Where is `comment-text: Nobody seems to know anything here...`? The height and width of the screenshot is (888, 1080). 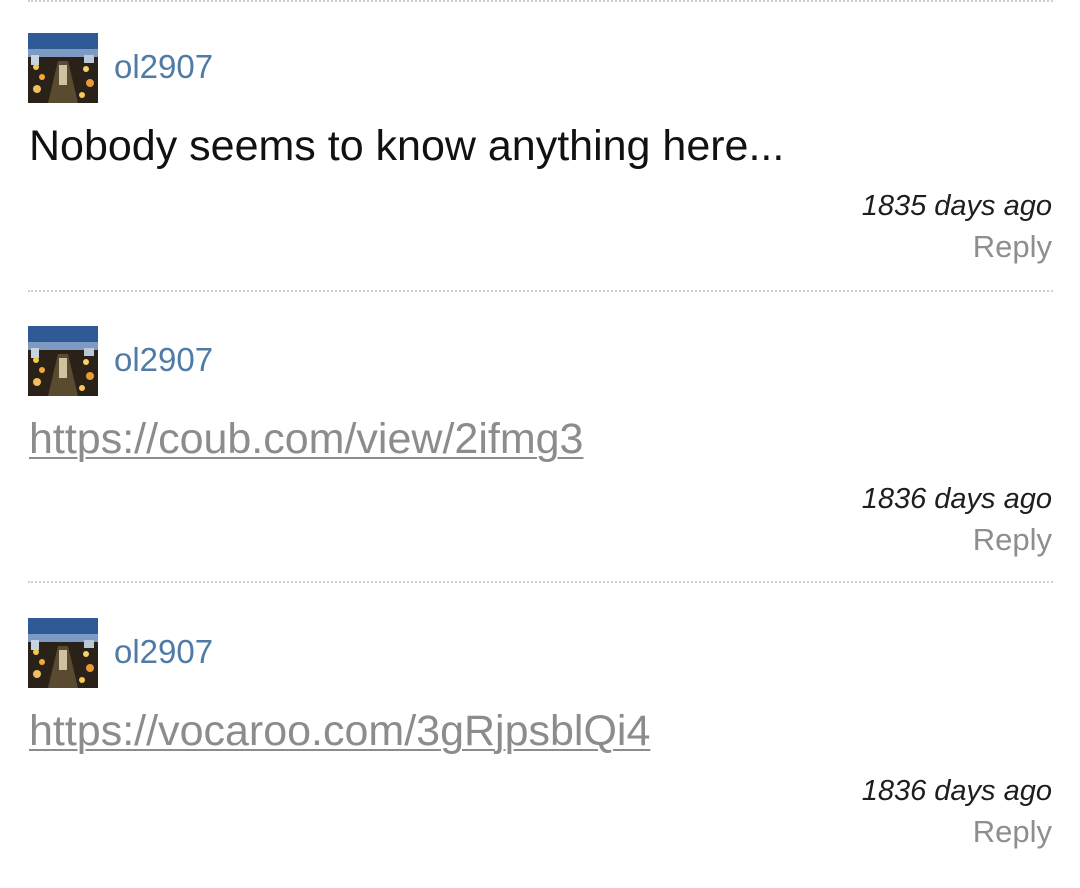 comment-text: Nobody seems to know anything here... is located at coordinates (407, 146).